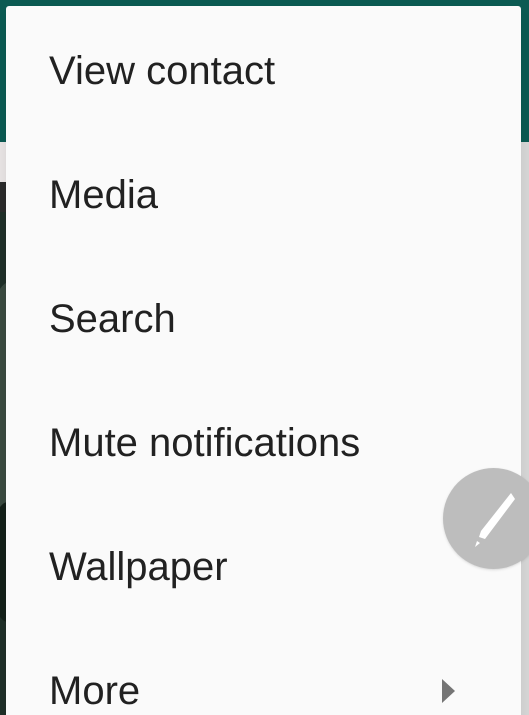 This screenshot has height=715, width=529. What do you see at coordinates (103, 195) in the screenshot?
I see `menu-item: Media` at bounding box center [103, 195].